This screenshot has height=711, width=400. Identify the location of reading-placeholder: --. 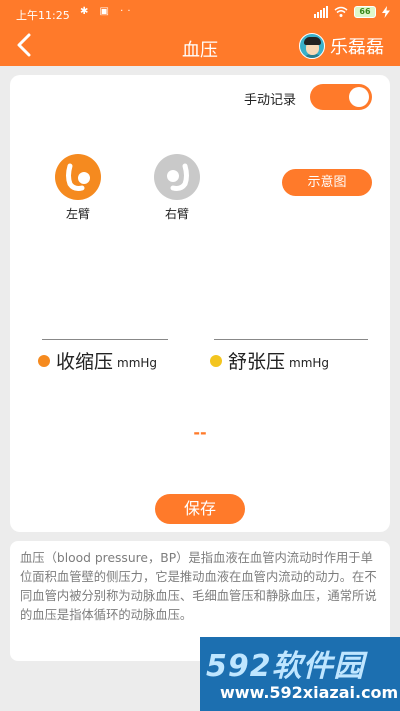
(200, 432).